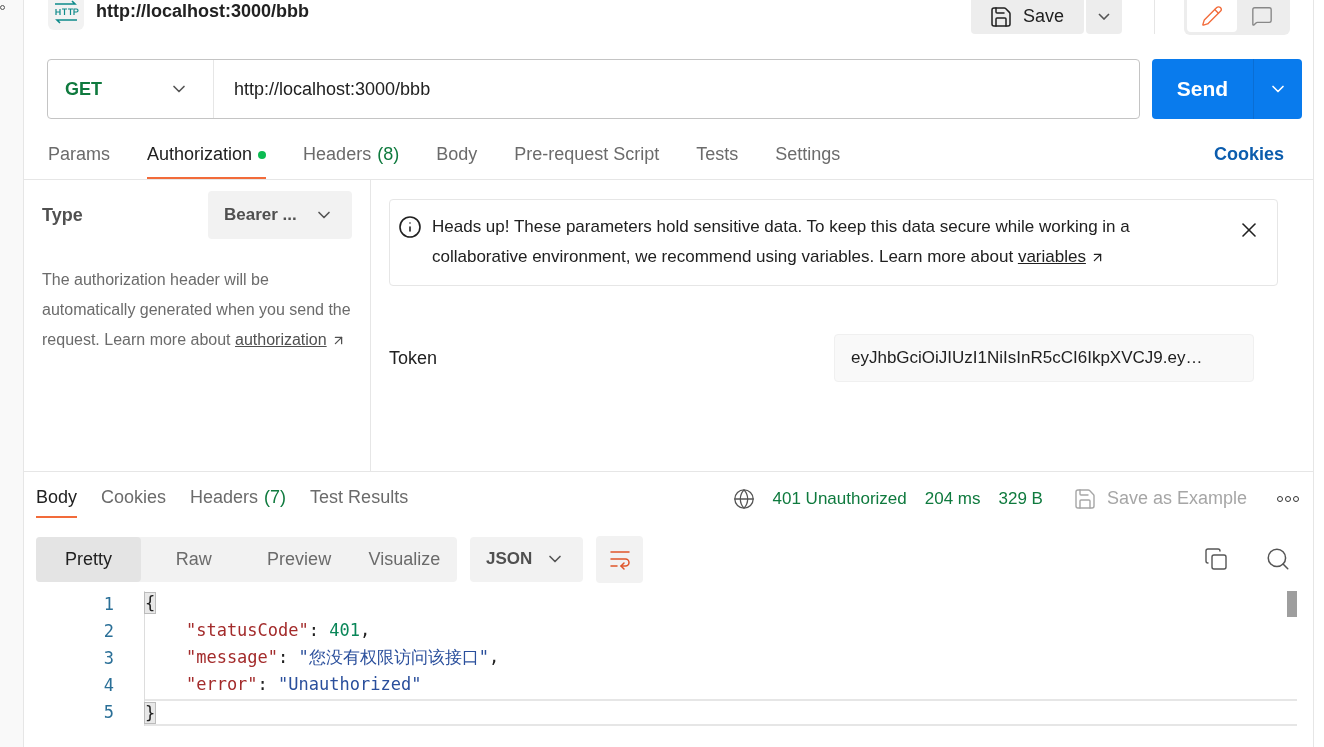 This screenshot has width=1324, height=747. I want to click on authorization-link: authorization, so click(290, 339).